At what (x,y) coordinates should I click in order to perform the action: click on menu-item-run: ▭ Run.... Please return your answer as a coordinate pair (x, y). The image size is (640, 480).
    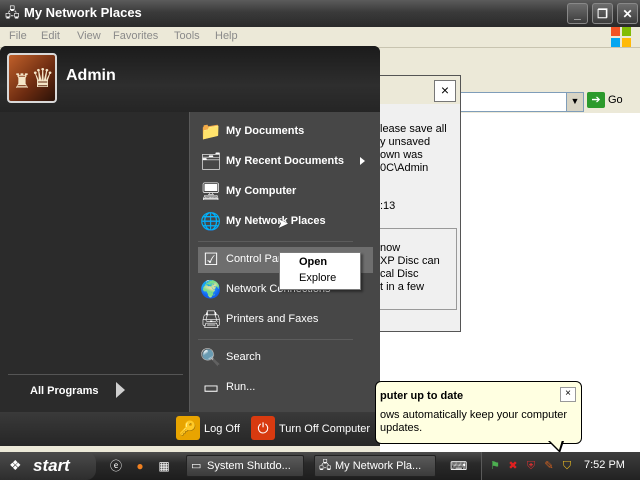
    Looking at the image, I should click on (285, 388).